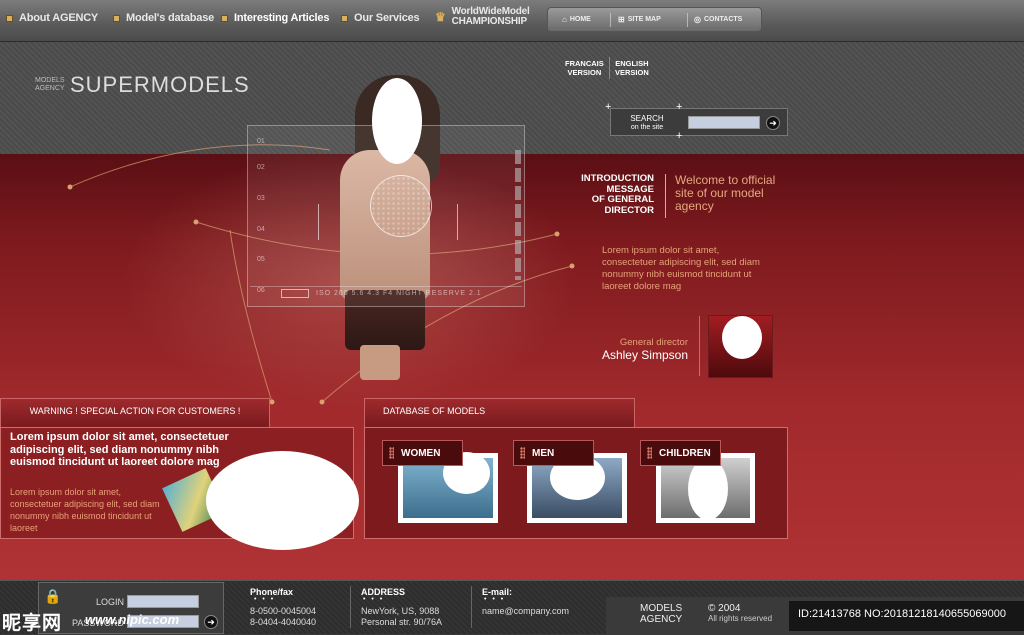 This screenshot has width=1024, height=635. What do you see at coordinates (135, 411) in the screenshot?
I see `warning-tab-label: WARNING ! SPECIAL ACTION FOR CUSTOMERS !` at bounding box center [135, 411].